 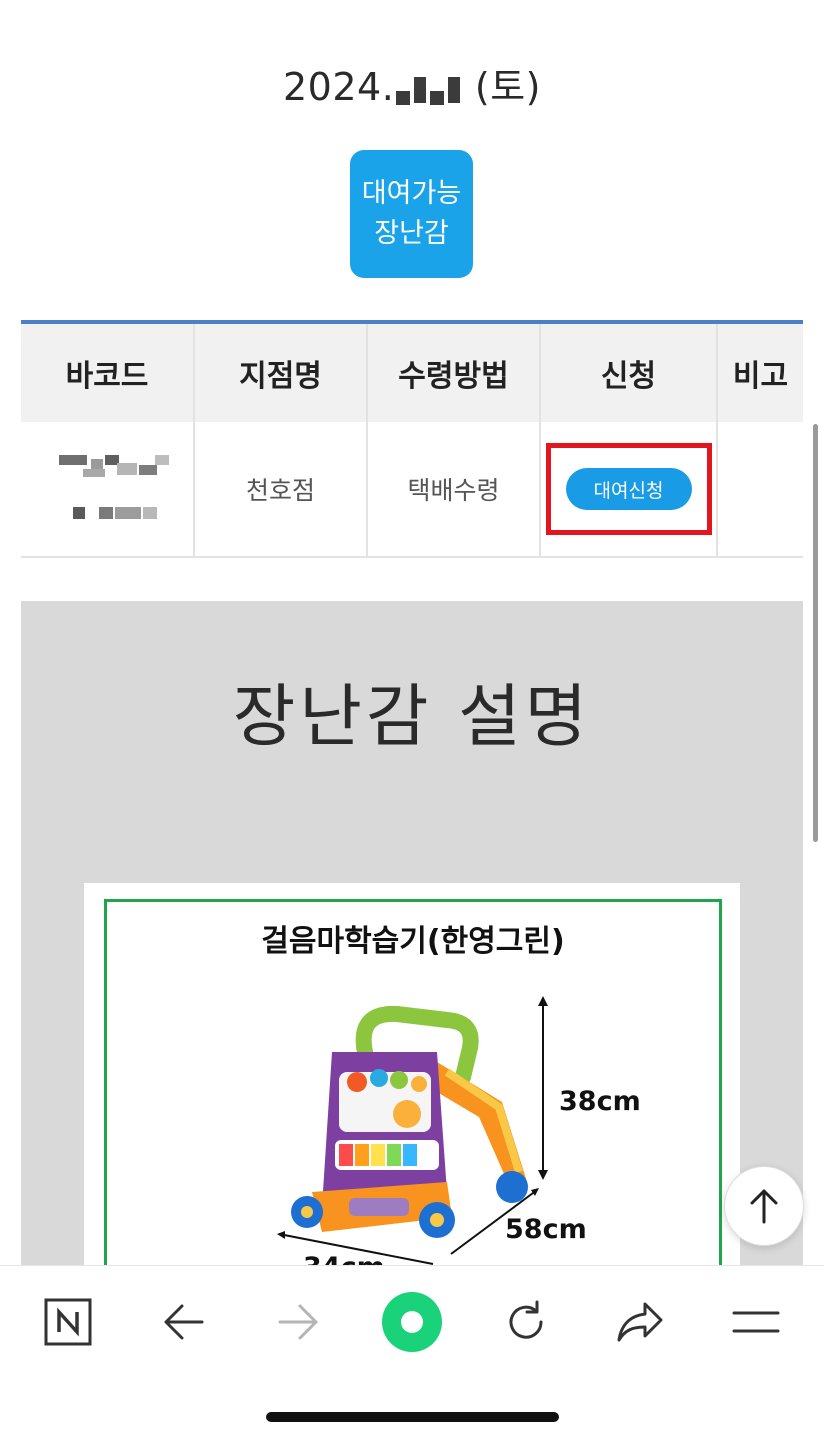 I want to click on scroll-to-top-button, so click(x=764, y=1206).